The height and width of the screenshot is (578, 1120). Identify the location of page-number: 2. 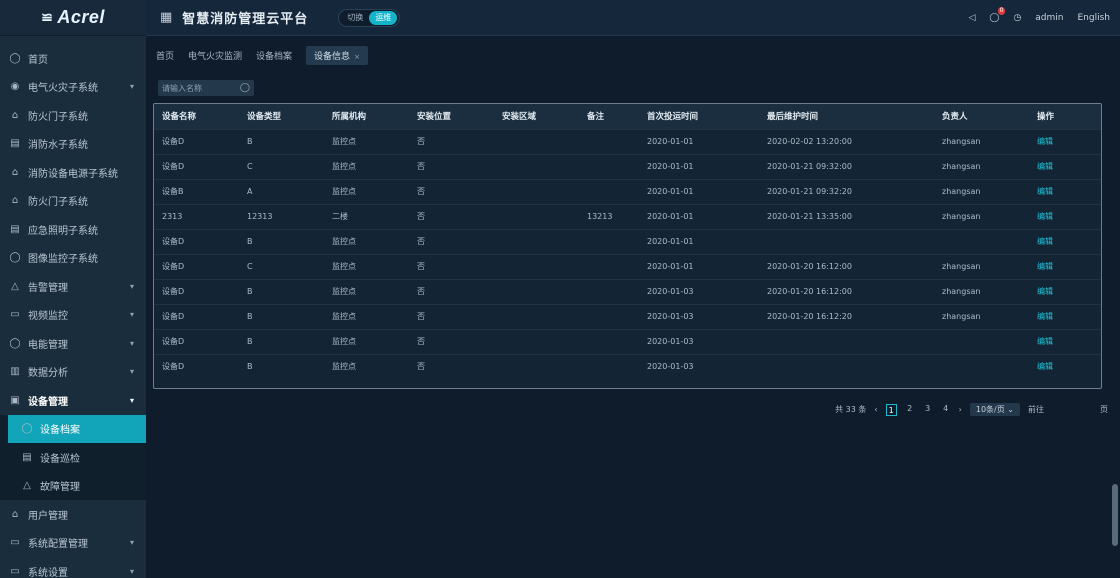
(910, 410).